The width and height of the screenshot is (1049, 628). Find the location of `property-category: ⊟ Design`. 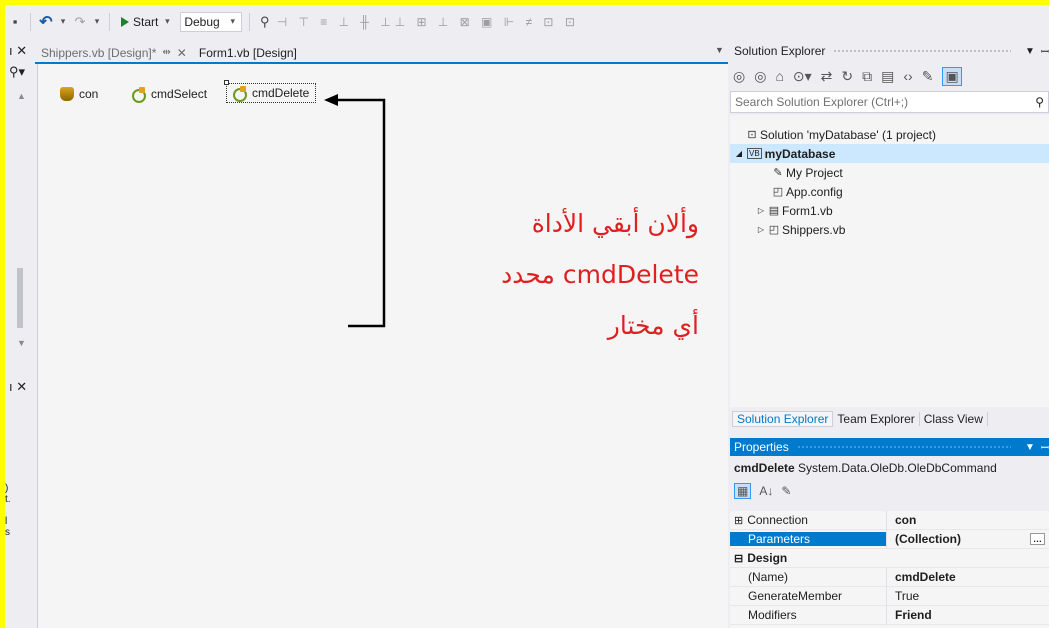

property-category: ⊟ Design is located at coordinates (889, 558).